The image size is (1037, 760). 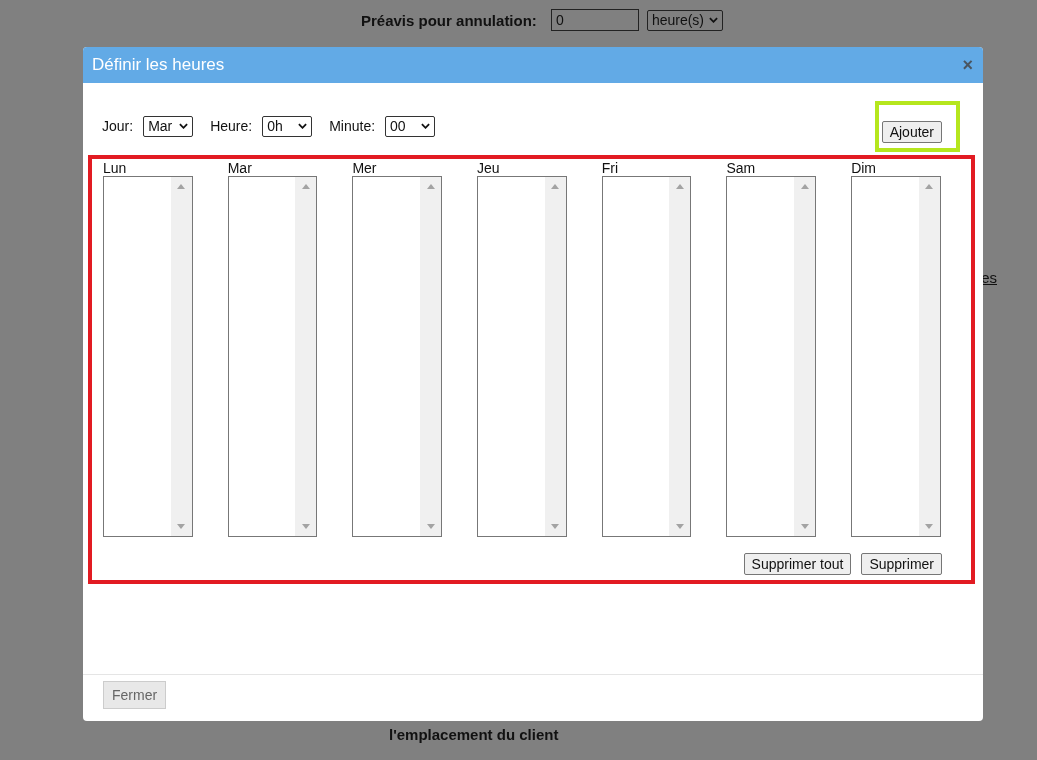 I want to click on select-field: 00, so click(x=410, y=126).